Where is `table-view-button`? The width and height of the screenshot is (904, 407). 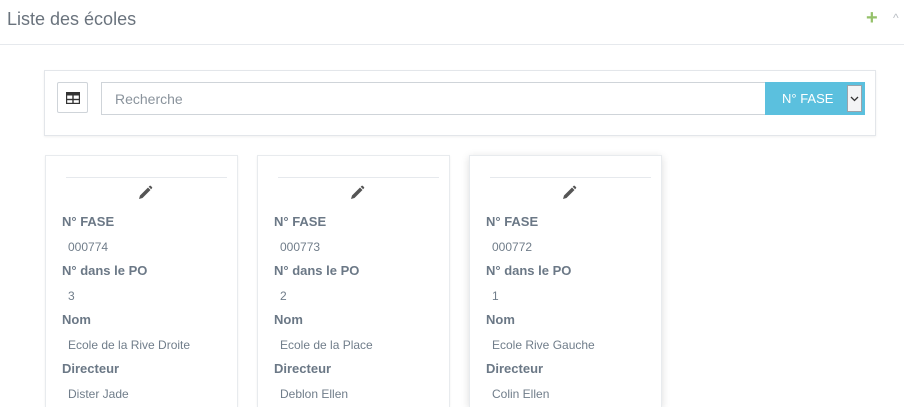
table-view-button is located at coordinates (72, 97).